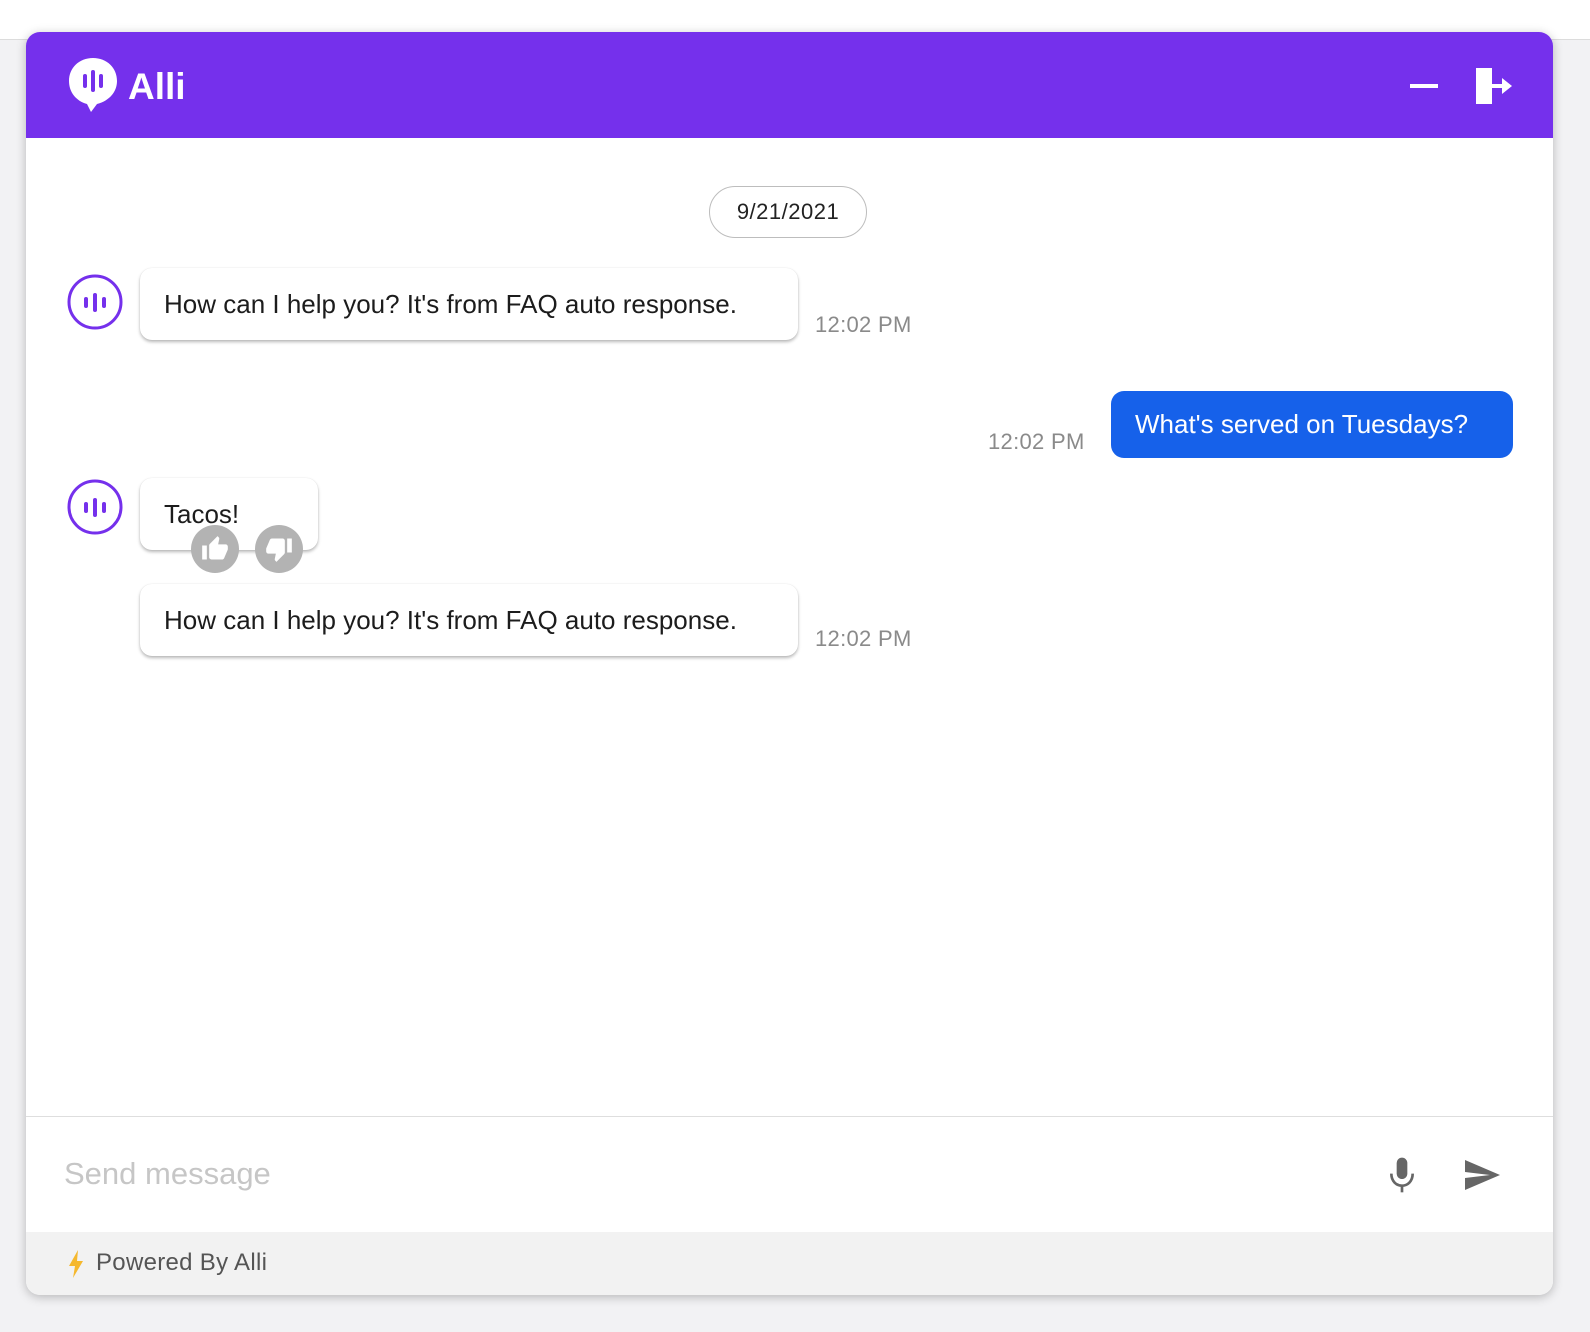 The width and height of the screenshot is (1590, 1332). I want to click on thumbs-up-button, so click(215, 549).